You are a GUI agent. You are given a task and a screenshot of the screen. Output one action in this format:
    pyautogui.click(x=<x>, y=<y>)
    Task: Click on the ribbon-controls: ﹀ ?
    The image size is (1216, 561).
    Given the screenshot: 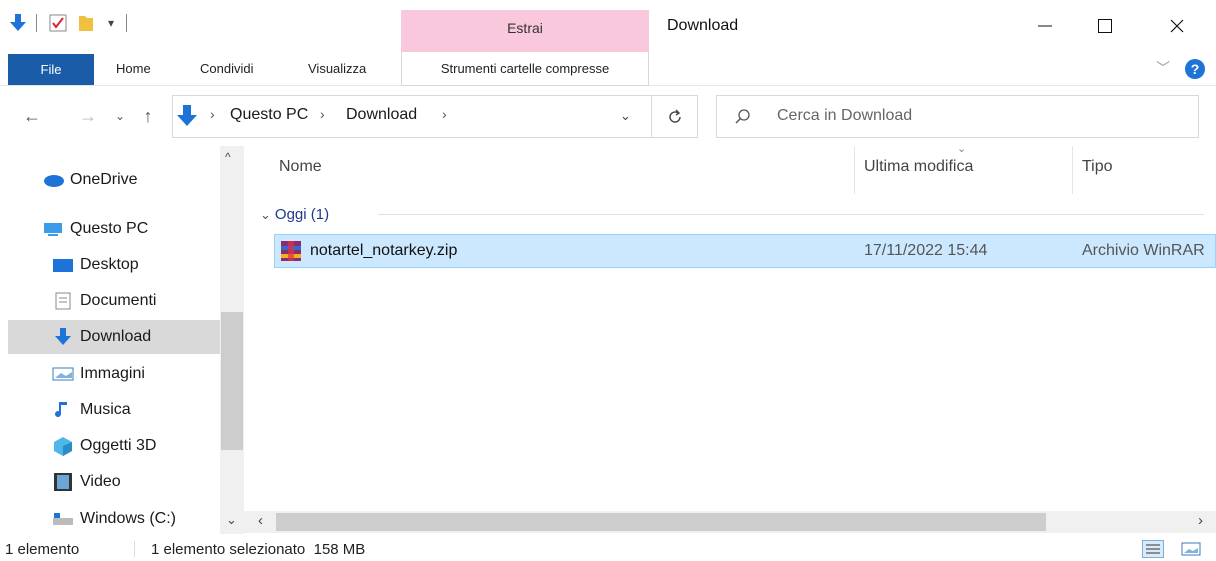 What is the action you would take?
    pyautogui.click(x=1182, y=69)
    